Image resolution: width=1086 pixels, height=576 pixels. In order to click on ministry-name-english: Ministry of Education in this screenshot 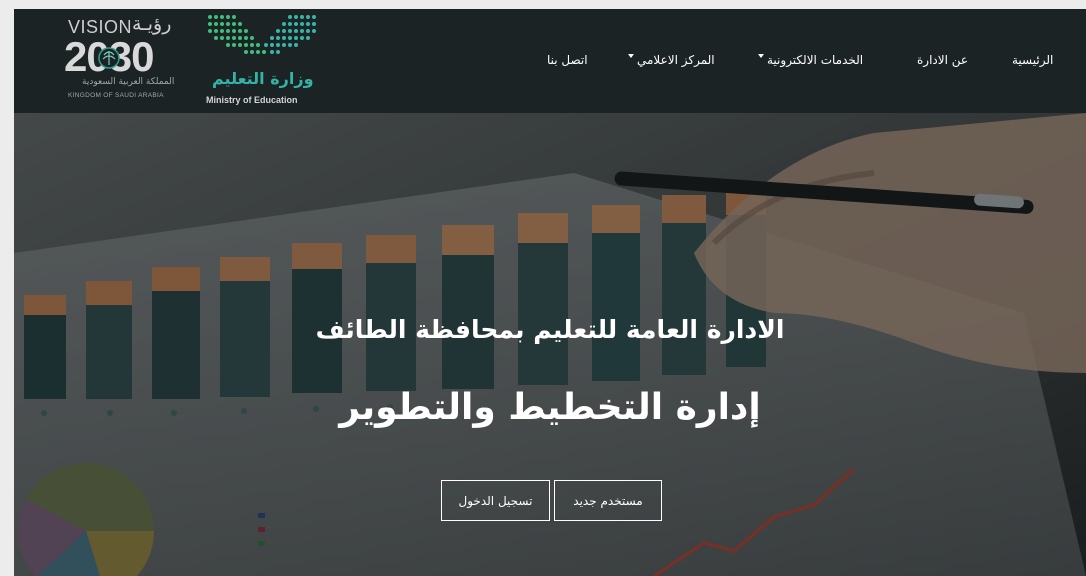, I will do `click(252, 100)`.